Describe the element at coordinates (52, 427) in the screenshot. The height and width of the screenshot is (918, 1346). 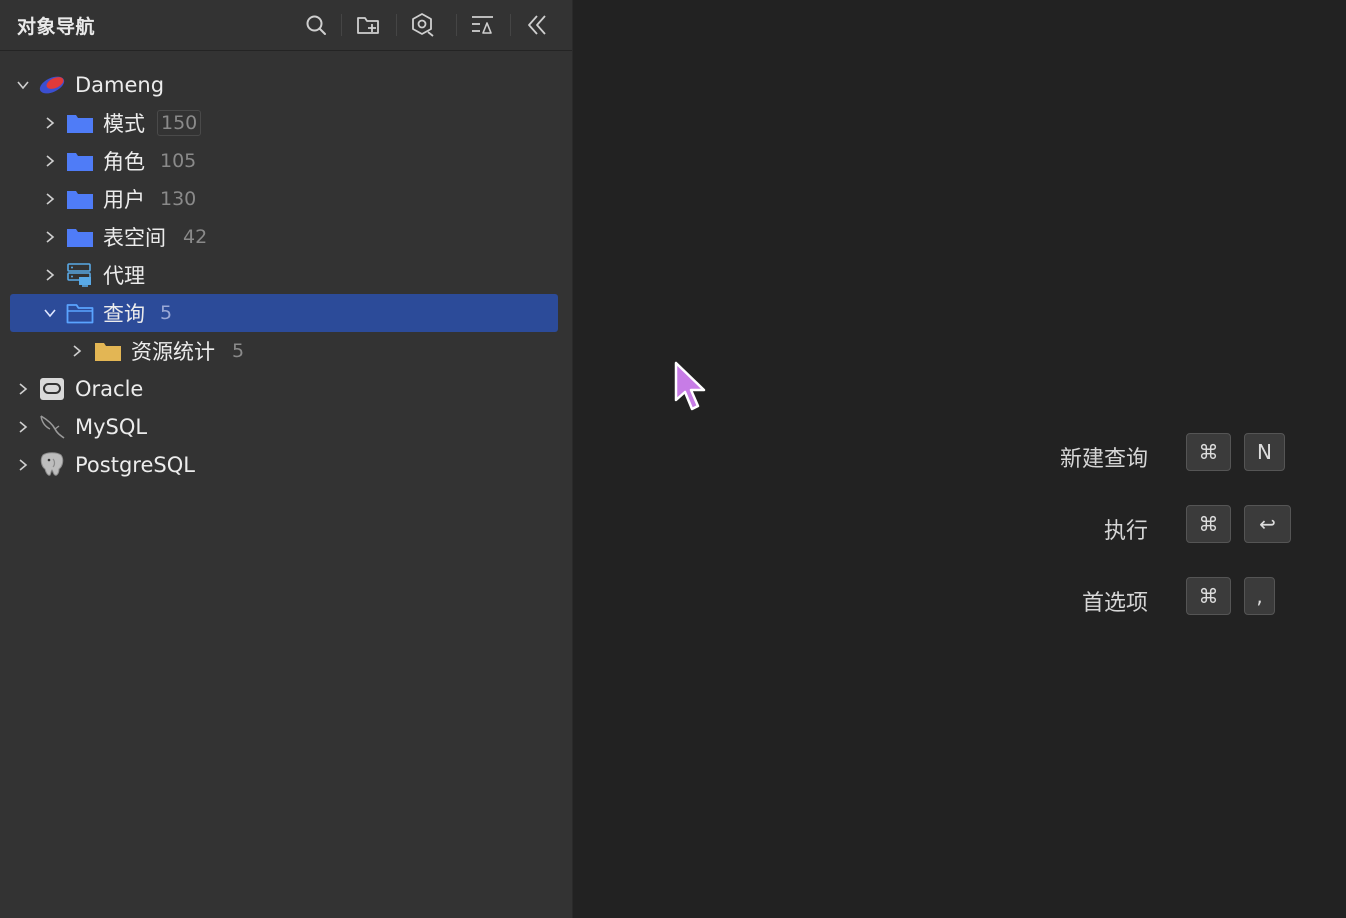
I see `mysql-db-icon` at that location.